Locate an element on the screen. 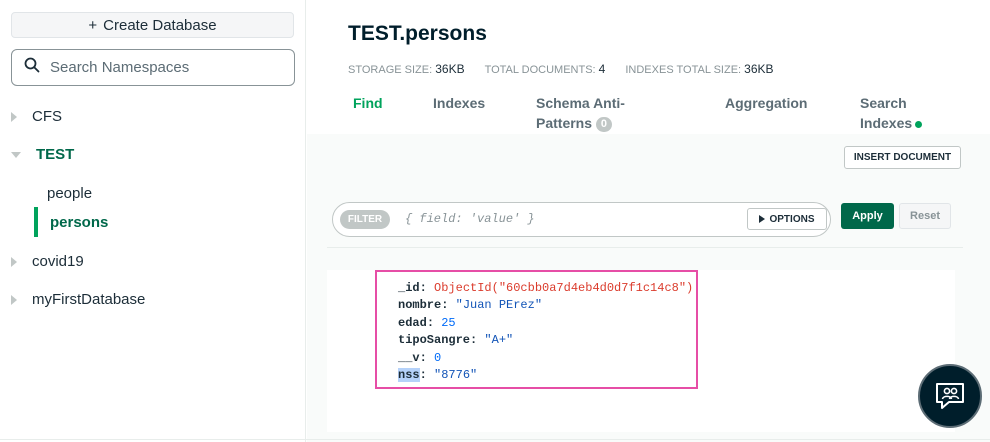 The image size is (990, 442). plus-icon: + is located at coordinates (93, 25).